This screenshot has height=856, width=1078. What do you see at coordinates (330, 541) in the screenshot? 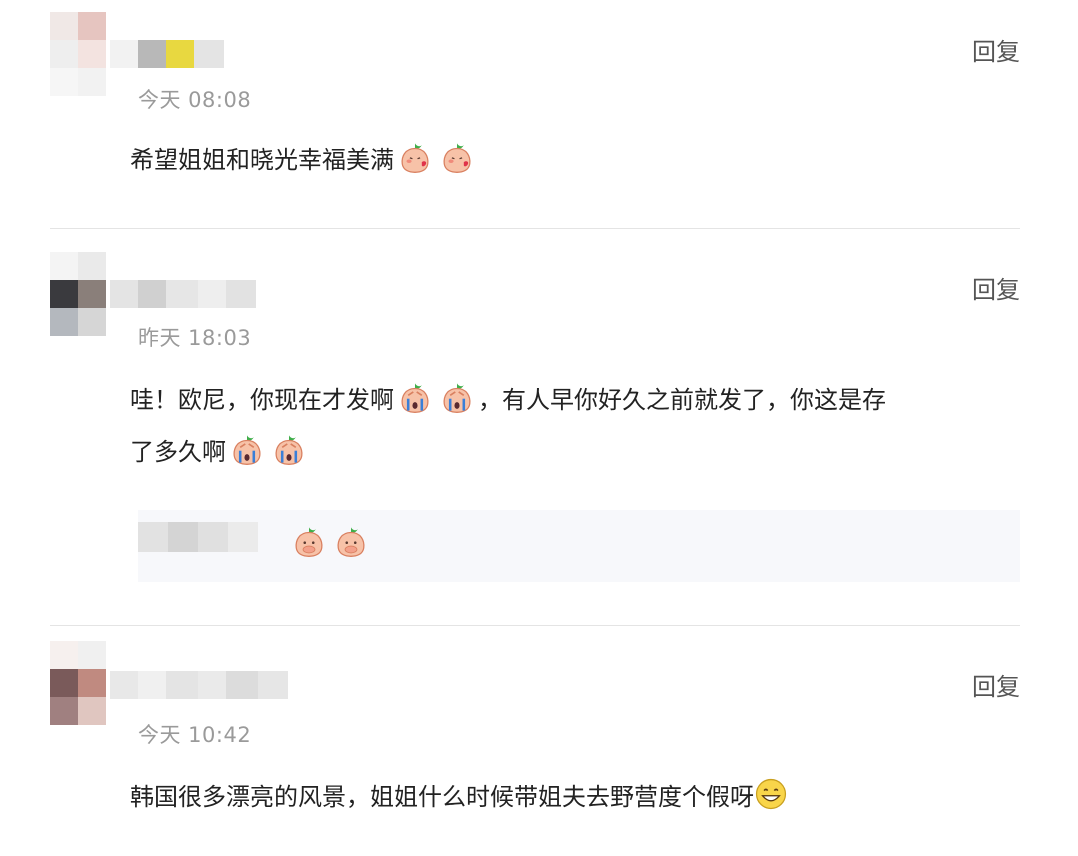
I see `sub-reply-text` at bounding box center [330, 541].